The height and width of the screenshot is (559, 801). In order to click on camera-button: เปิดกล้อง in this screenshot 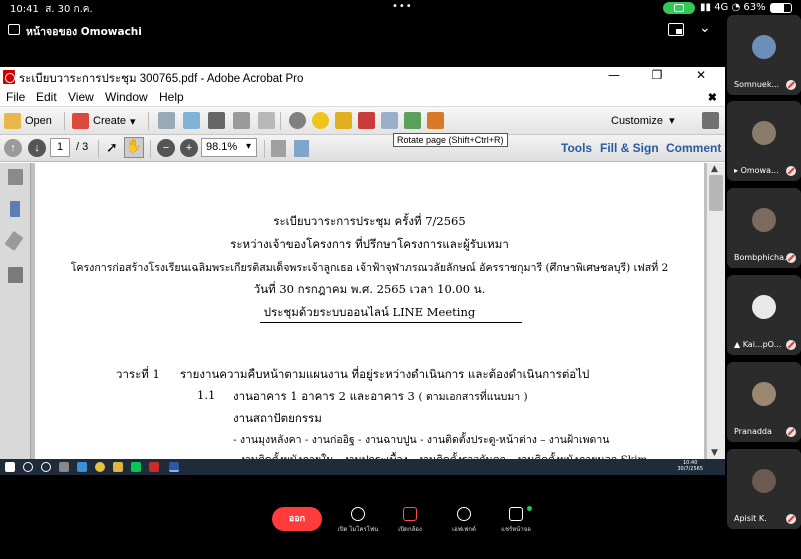, I will do `click(410, 520)`.